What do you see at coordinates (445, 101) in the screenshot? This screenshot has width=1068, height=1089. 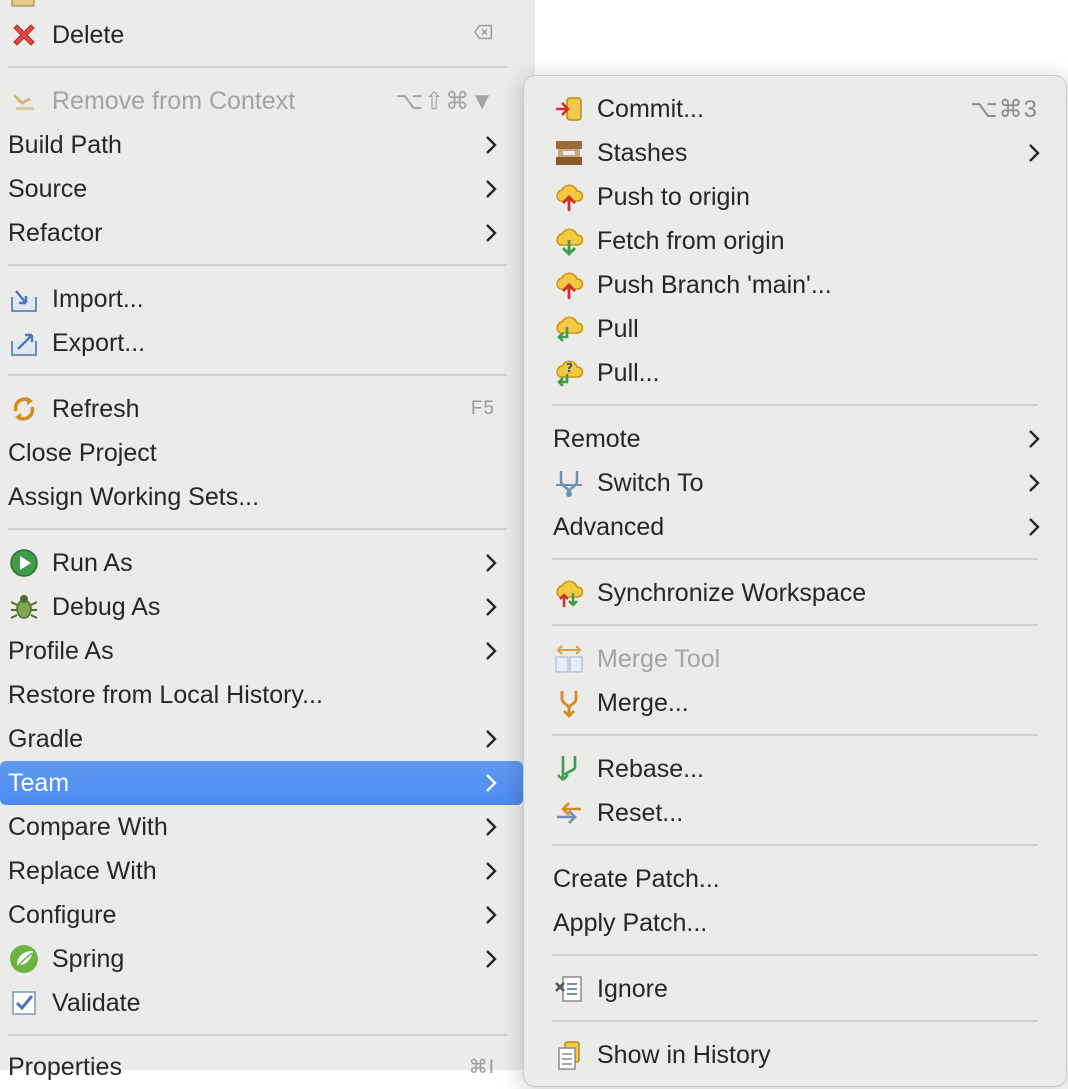 I see `menu-item-shortcut: ⌥⇧⌘▼` at bounding box center [445, 101].